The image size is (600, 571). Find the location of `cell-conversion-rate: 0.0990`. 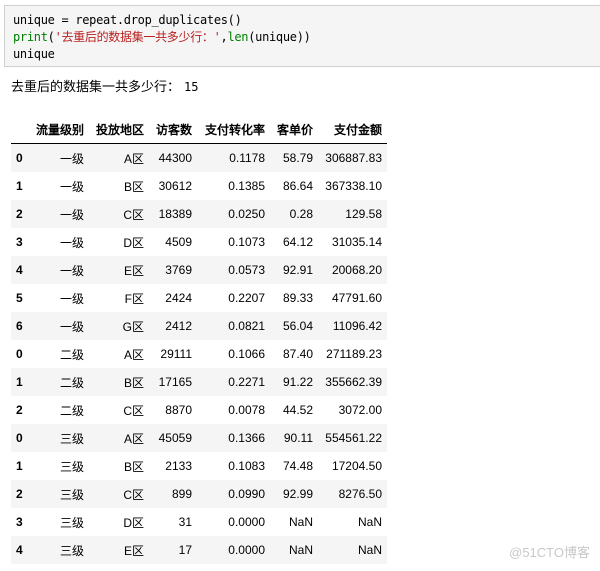

cell-conversion-rate: 0.0990 is located at coordinates (246, 494).